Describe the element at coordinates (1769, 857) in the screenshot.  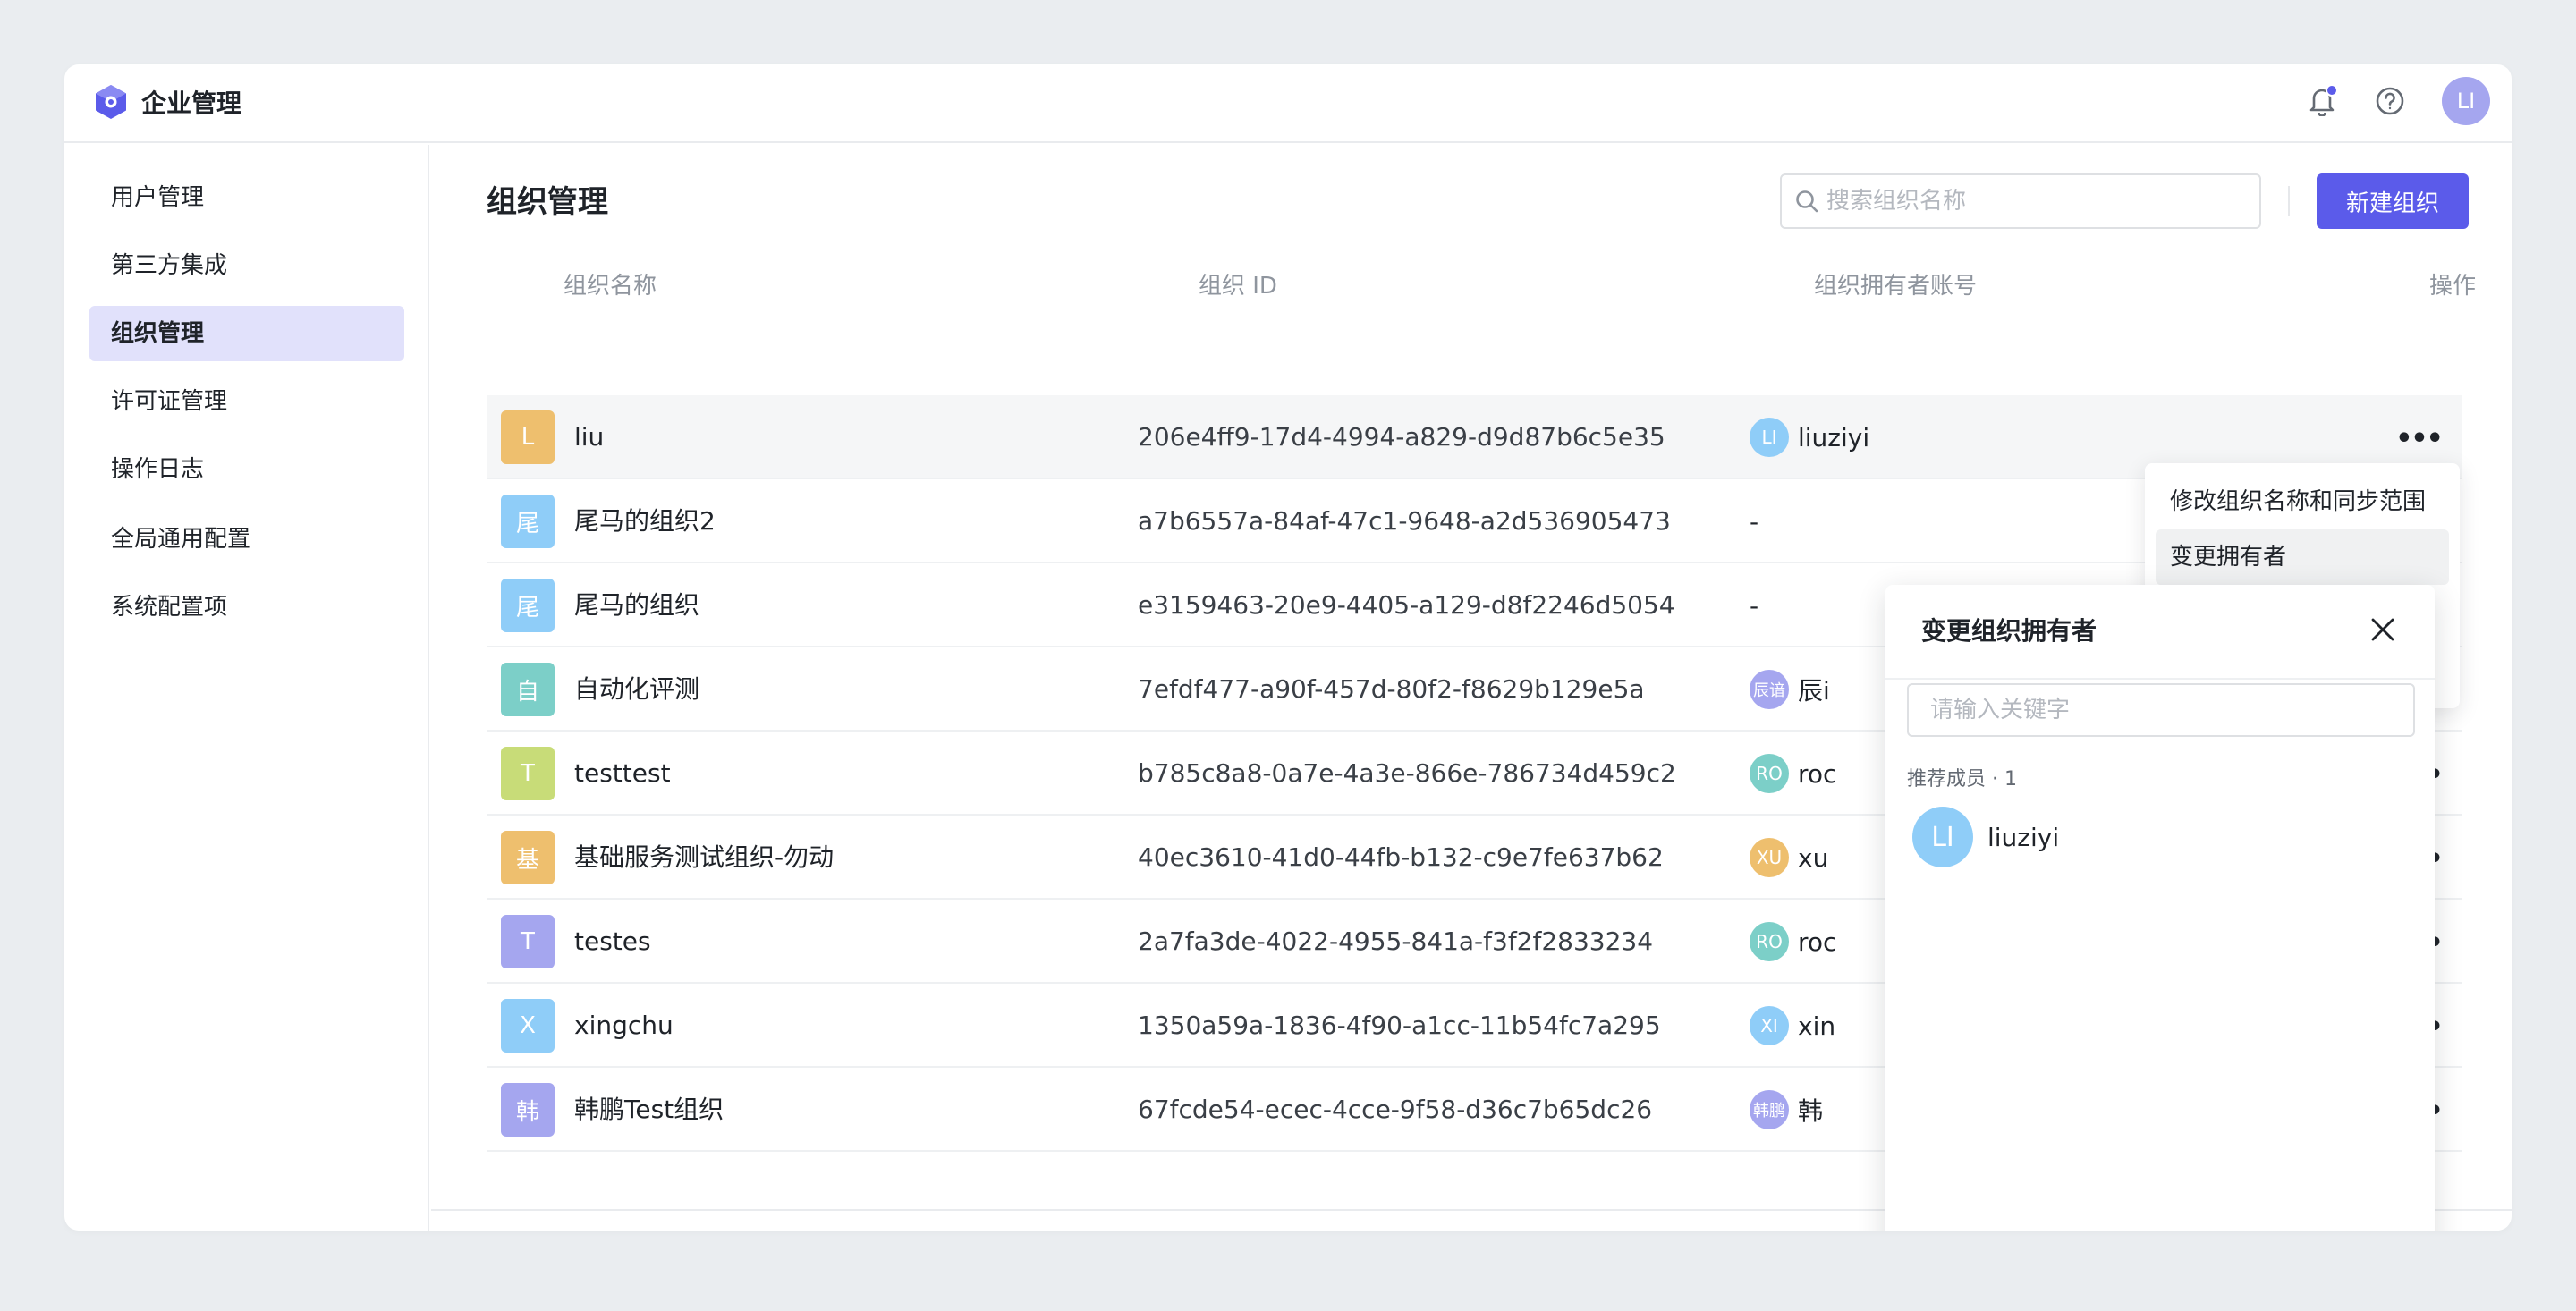
I see `owner-avatar: XU` at that location.